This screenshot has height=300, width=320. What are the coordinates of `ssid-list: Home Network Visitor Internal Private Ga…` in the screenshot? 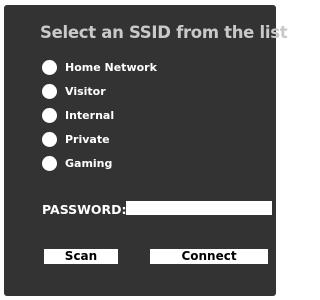 It's located at (99, 119).